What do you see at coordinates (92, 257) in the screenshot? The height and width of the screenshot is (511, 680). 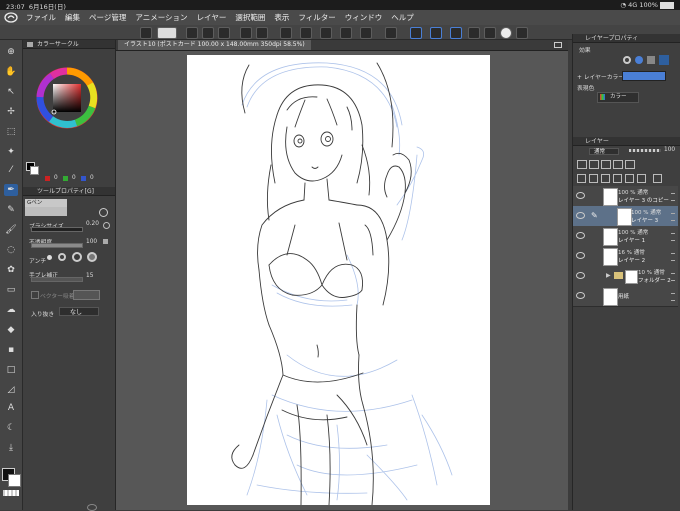 I see `antialias-strong-option` at bounding box center [92, 257].